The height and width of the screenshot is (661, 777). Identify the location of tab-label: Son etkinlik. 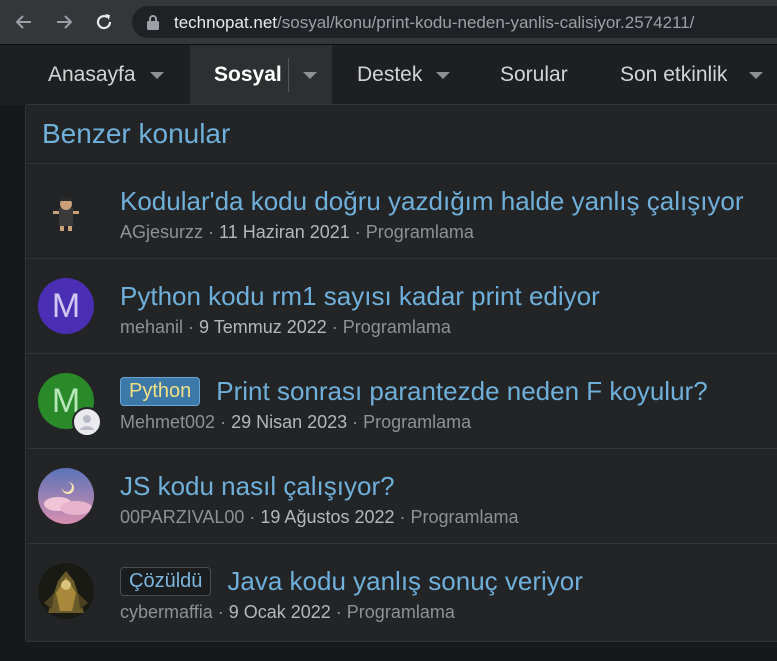
(674, 74).